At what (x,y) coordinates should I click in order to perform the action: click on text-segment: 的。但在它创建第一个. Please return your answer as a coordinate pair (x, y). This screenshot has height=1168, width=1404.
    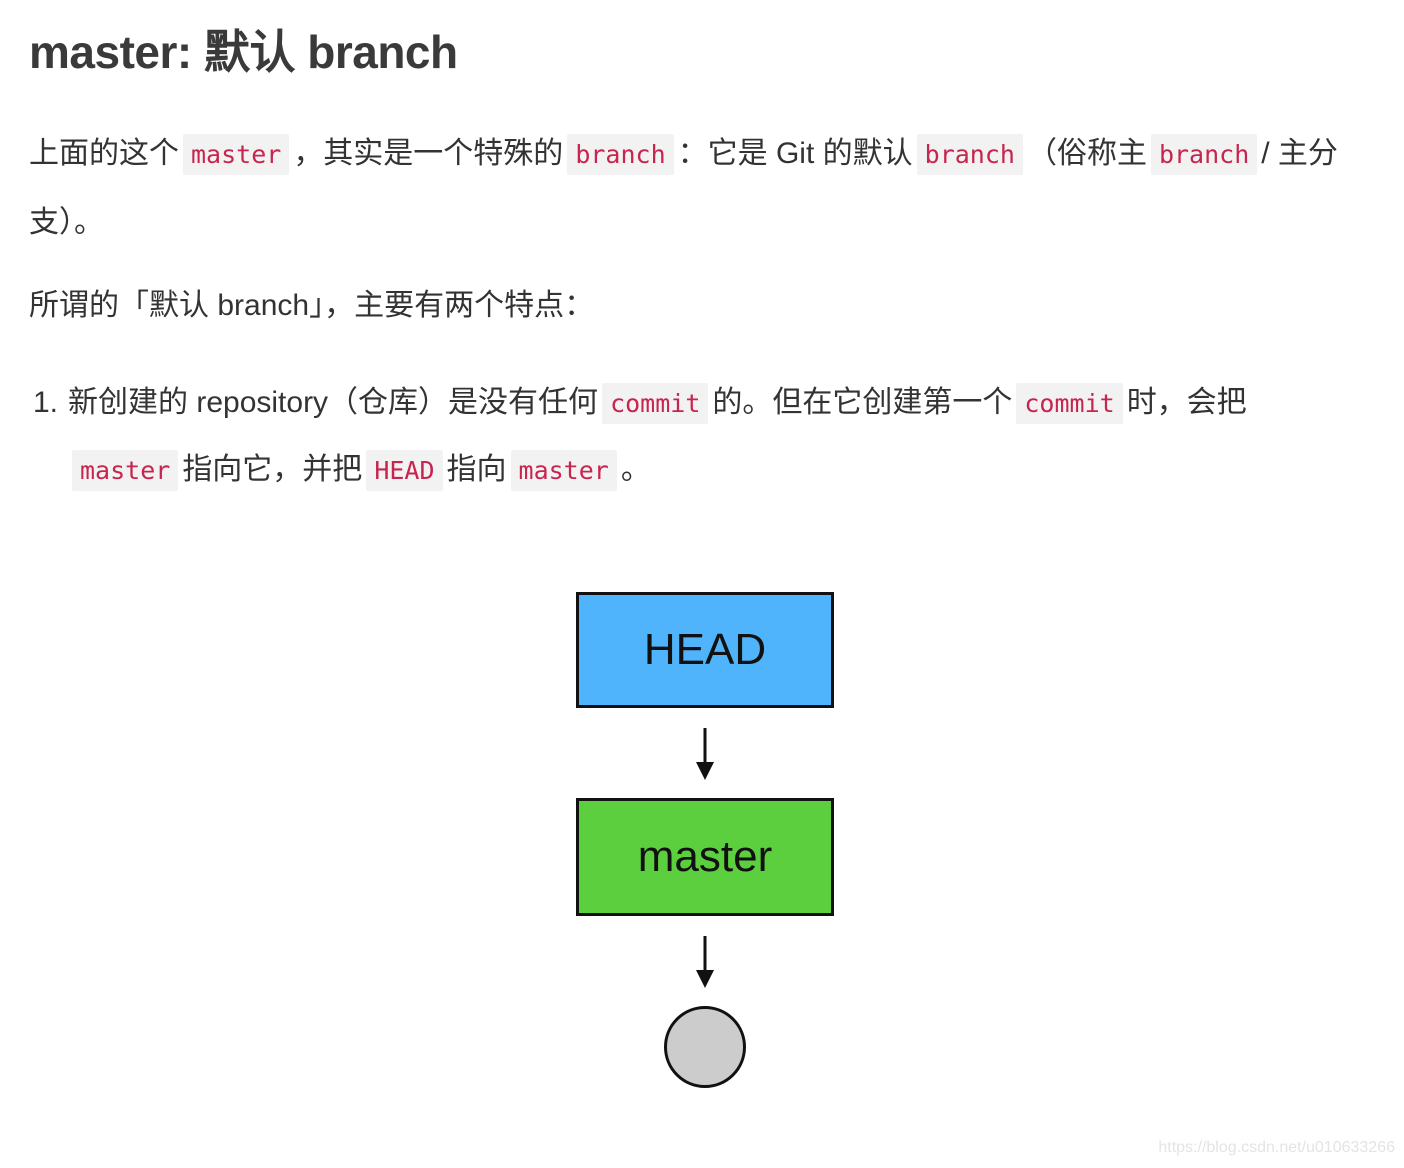
    Looking at the image, I should click on (862, 402).